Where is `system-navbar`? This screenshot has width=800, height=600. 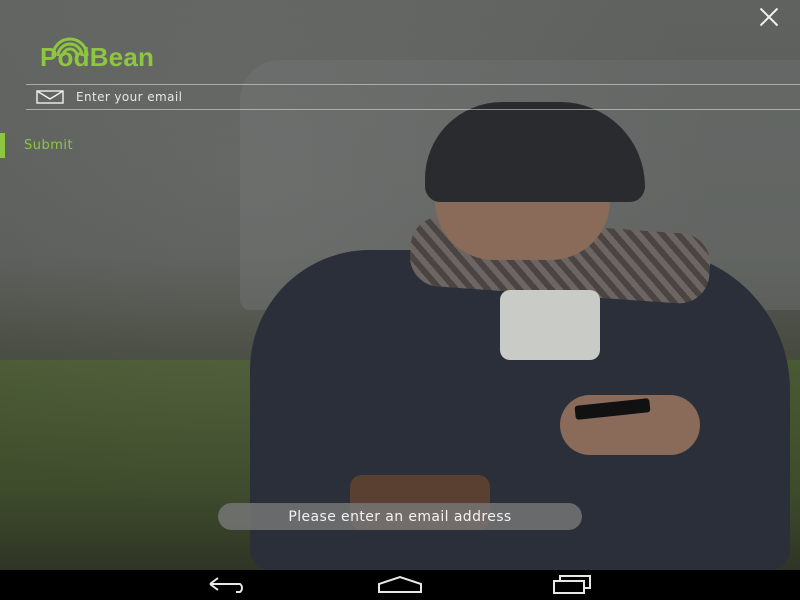 system-navbar is located at coordinates (400, 585).